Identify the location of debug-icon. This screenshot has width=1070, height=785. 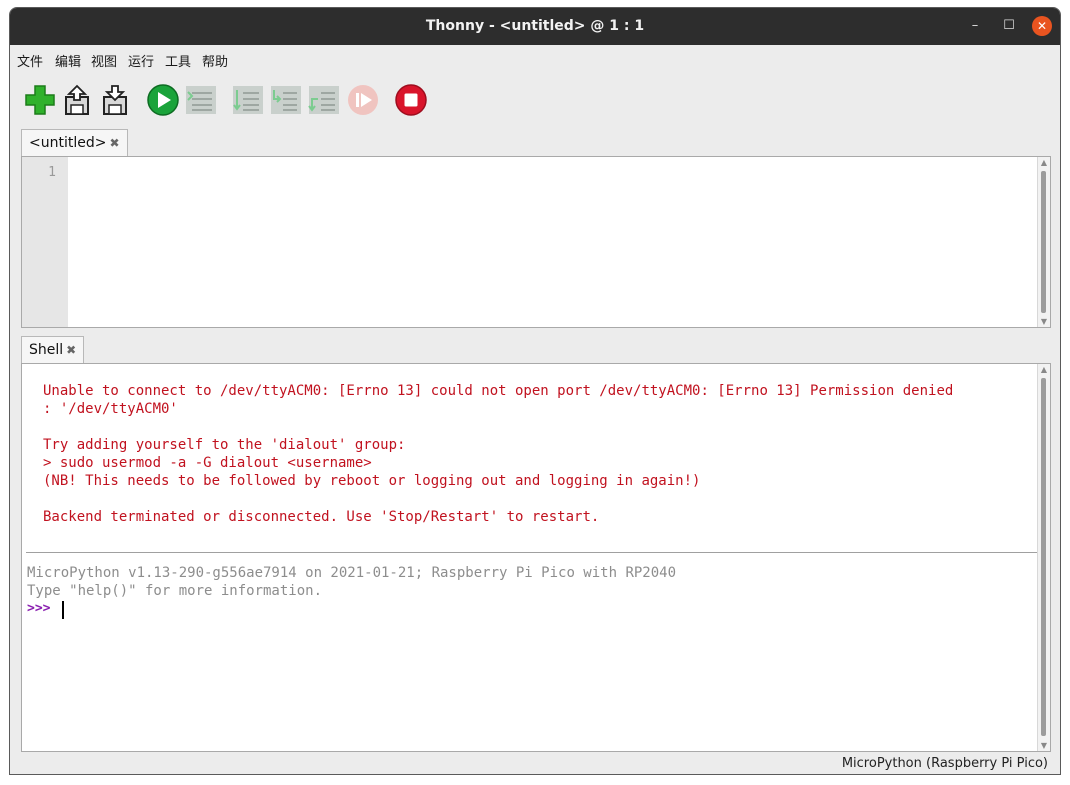
(201, 100).